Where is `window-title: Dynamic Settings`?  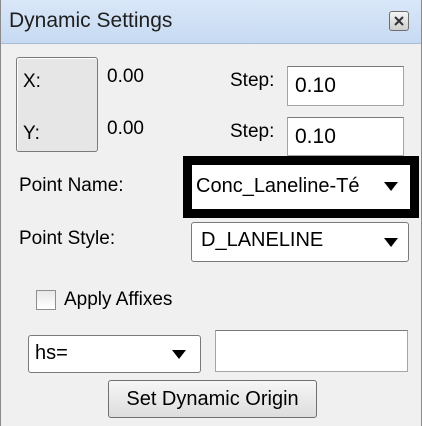
window-title: Dynamic Settings is located at coordinates (91, 20).